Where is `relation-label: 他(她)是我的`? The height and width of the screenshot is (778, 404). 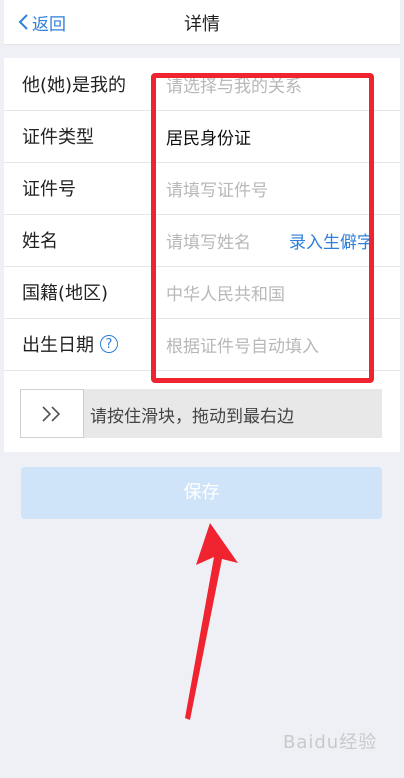
relation-label: 他(她)是我的 is located at coordinates (74, 85).